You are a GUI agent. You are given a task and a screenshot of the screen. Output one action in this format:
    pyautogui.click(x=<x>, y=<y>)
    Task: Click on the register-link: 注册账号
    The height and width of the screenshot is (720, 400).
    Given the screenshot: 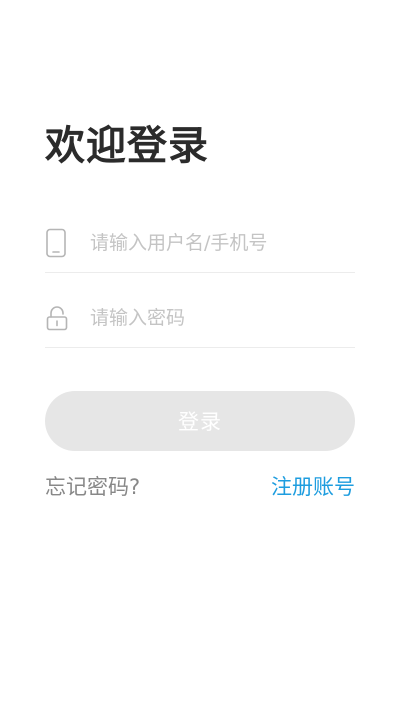 What is the action you would take?
    pyautogui.click(x=313, y=487)
    